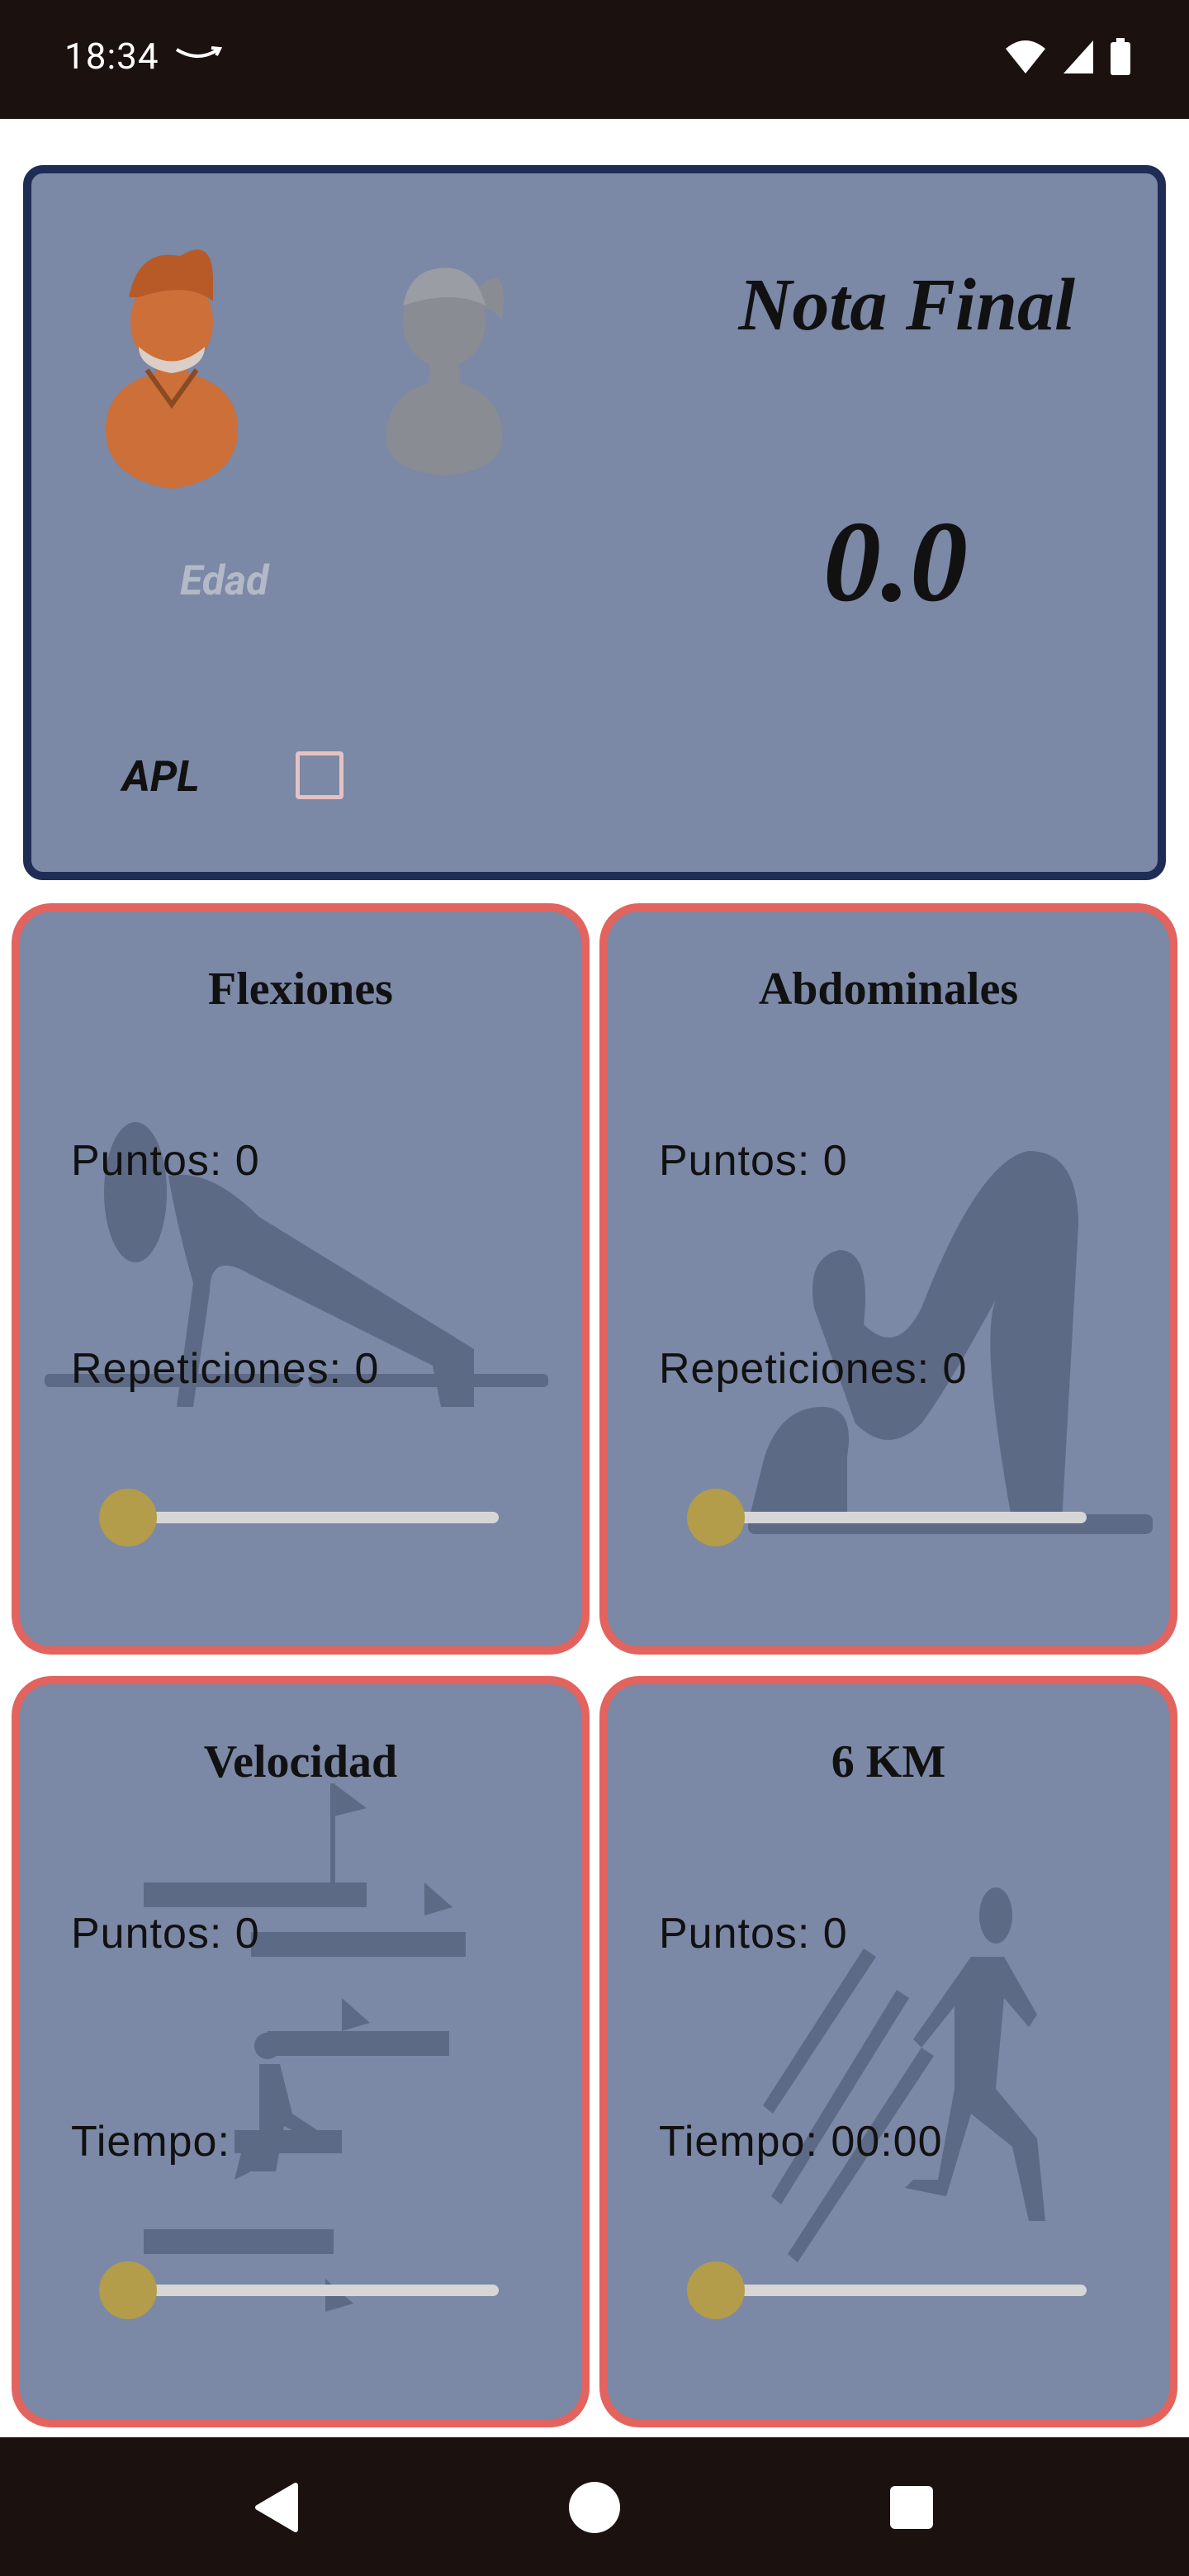  I want to click on navigation-bar, so click(594, 2506).